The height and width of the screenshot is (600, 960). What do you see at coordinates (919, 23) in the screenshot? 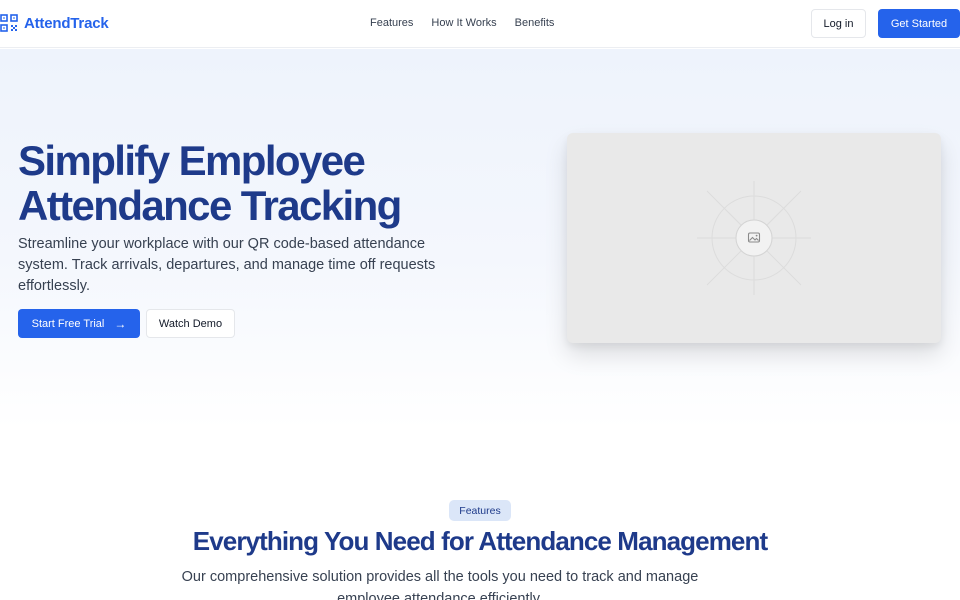
I see `get-started-button: Get Started` at bounding box center [919, 23].